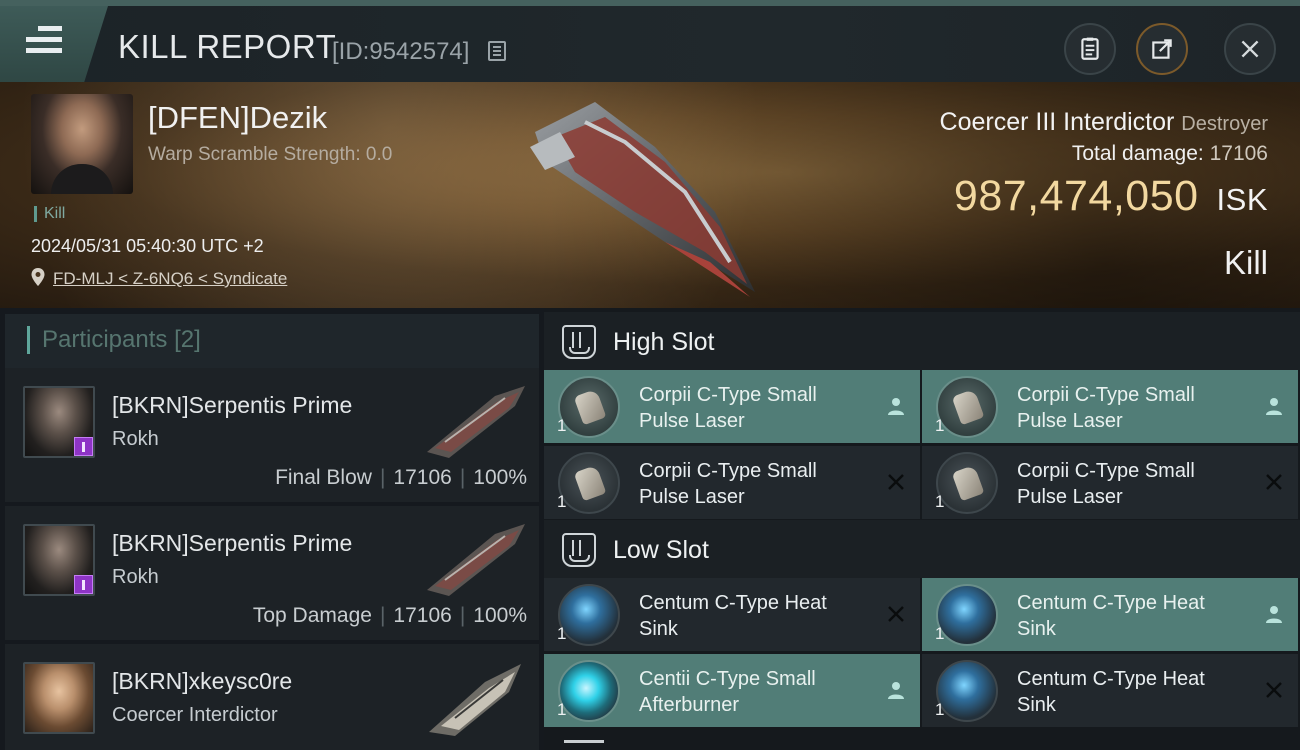  What do you see at coordinates (689, 705) in the screenshot?
I see `module-name-line2: Afterburner` at bounding box center [689, 705].